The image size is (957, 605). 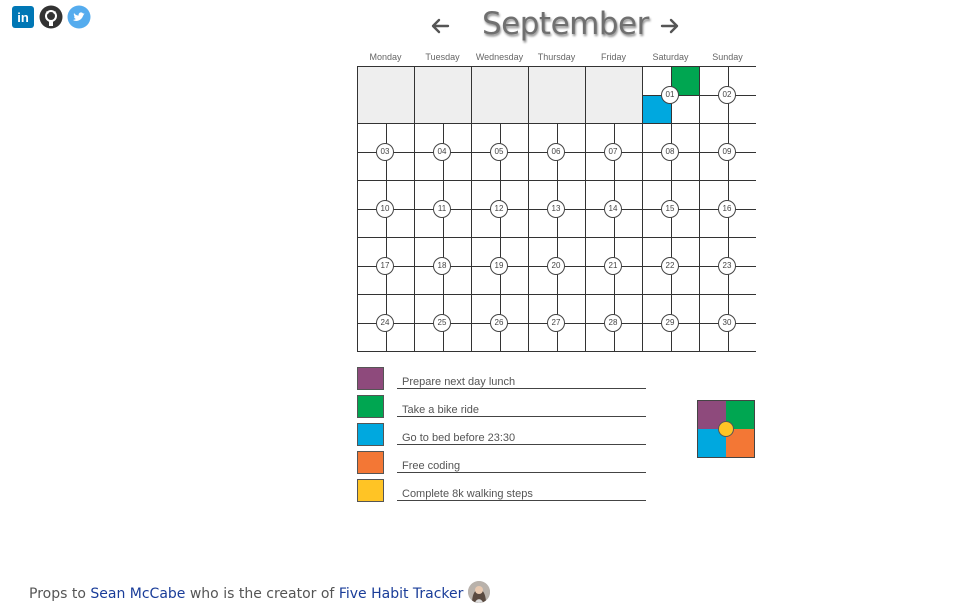 I want to click on day-number: 18, so click(x=442, y=266).